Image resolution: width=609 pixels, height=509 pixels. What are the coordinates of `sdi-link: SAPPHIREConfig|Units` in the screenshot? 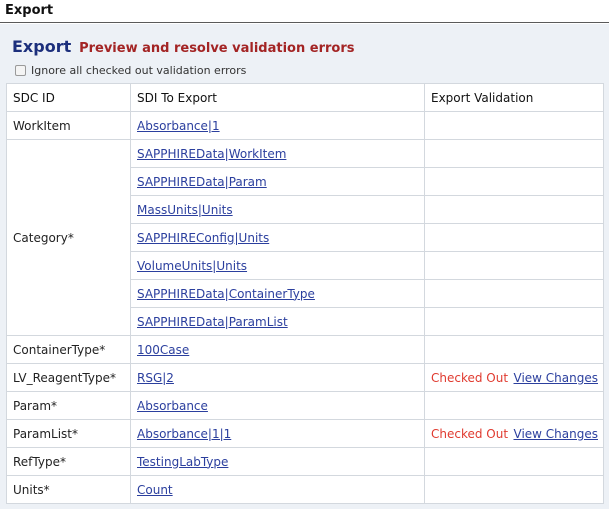 It's located at (203, 238).